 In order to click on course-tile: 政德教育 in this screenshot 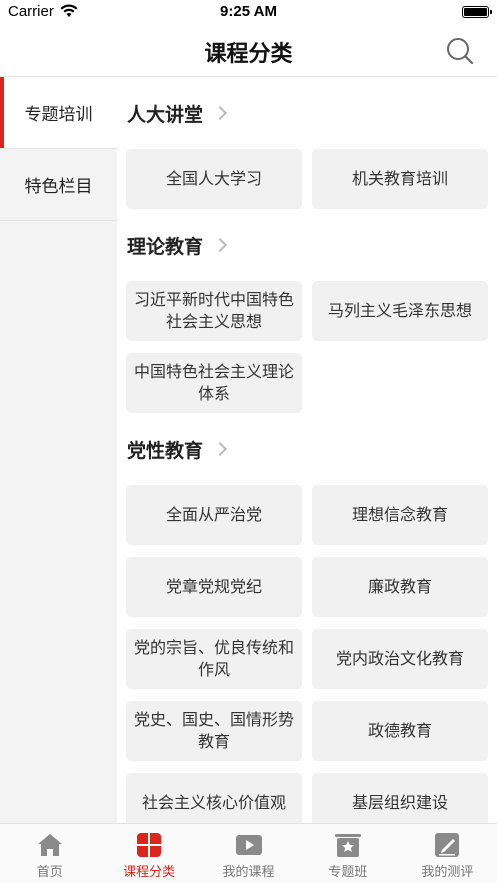, I will do `click(400, 731)`.